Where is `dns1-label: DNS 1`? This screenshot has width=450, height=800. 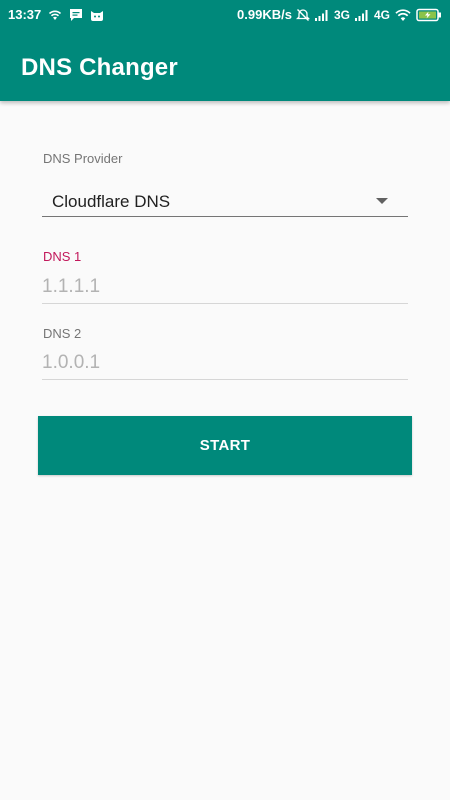
dns1-label: DNS 1 is located at coordinates (62, 256).